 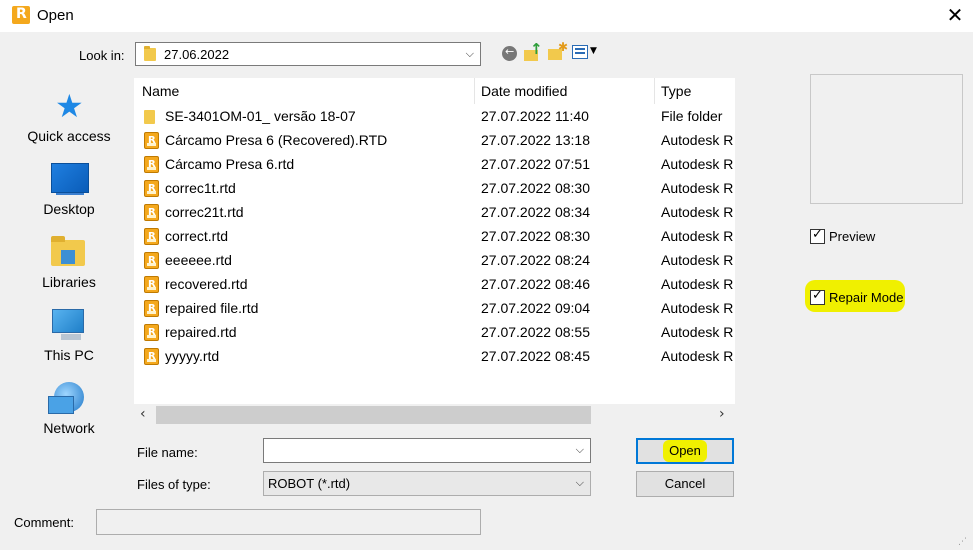 What do you see at coordinates (434, 188) in the screenshot?
I see `file-row: correc1t.rtd 27.07.2022 08:30 Autodesk R` at bounding box center [434, 188].